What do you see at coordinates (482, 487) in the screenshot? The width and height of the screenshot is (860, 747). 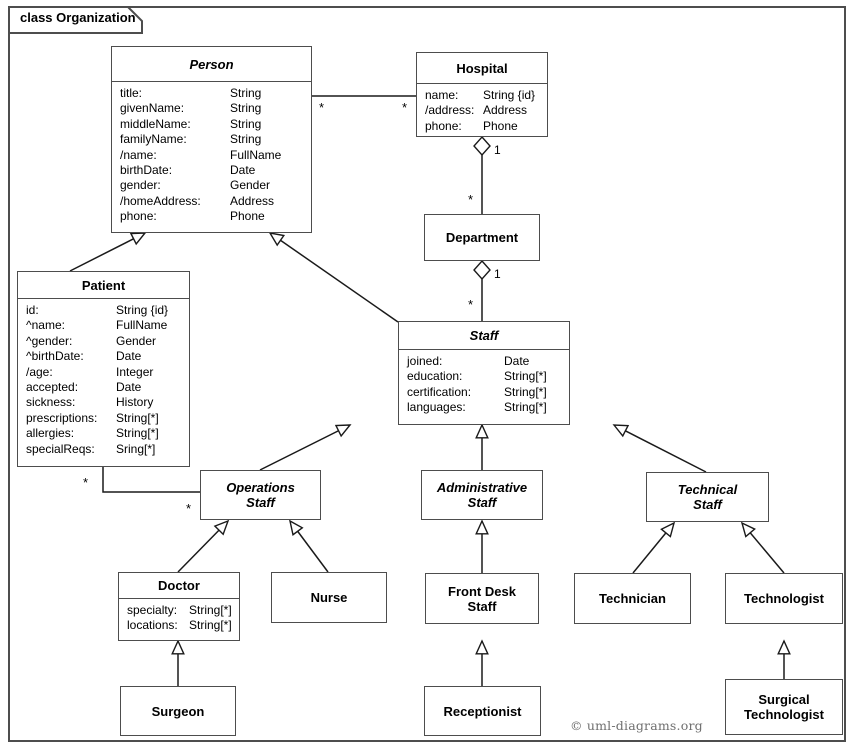 I see `label-line-1: Administrative` at bounding box center [482, 487].